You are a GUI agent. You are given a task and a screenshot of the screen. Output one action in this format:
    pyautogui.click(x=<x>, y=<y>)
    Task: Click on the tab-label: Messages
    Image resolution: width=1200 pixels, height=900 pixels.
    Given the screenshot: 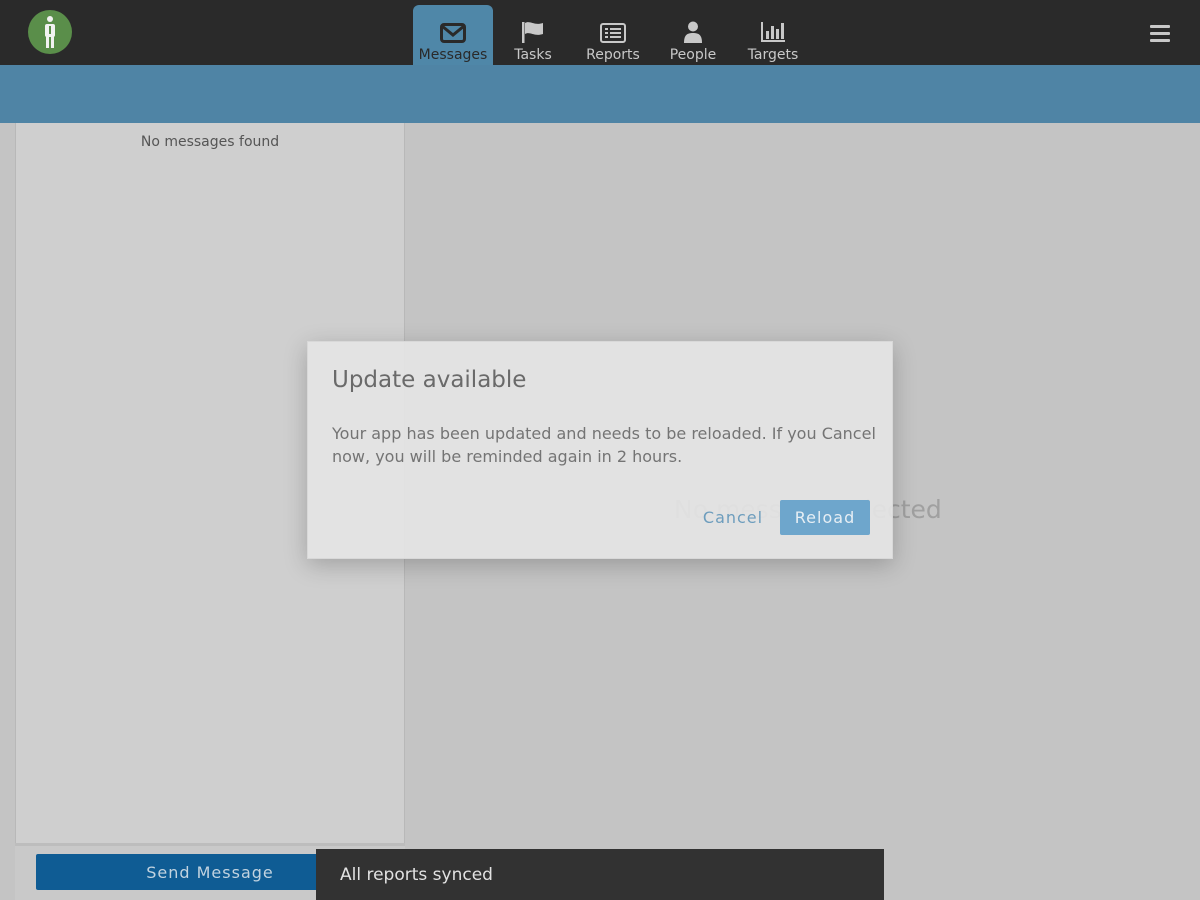 What is the action you would take?
    pyautogui.click(x=453, y=55)
    